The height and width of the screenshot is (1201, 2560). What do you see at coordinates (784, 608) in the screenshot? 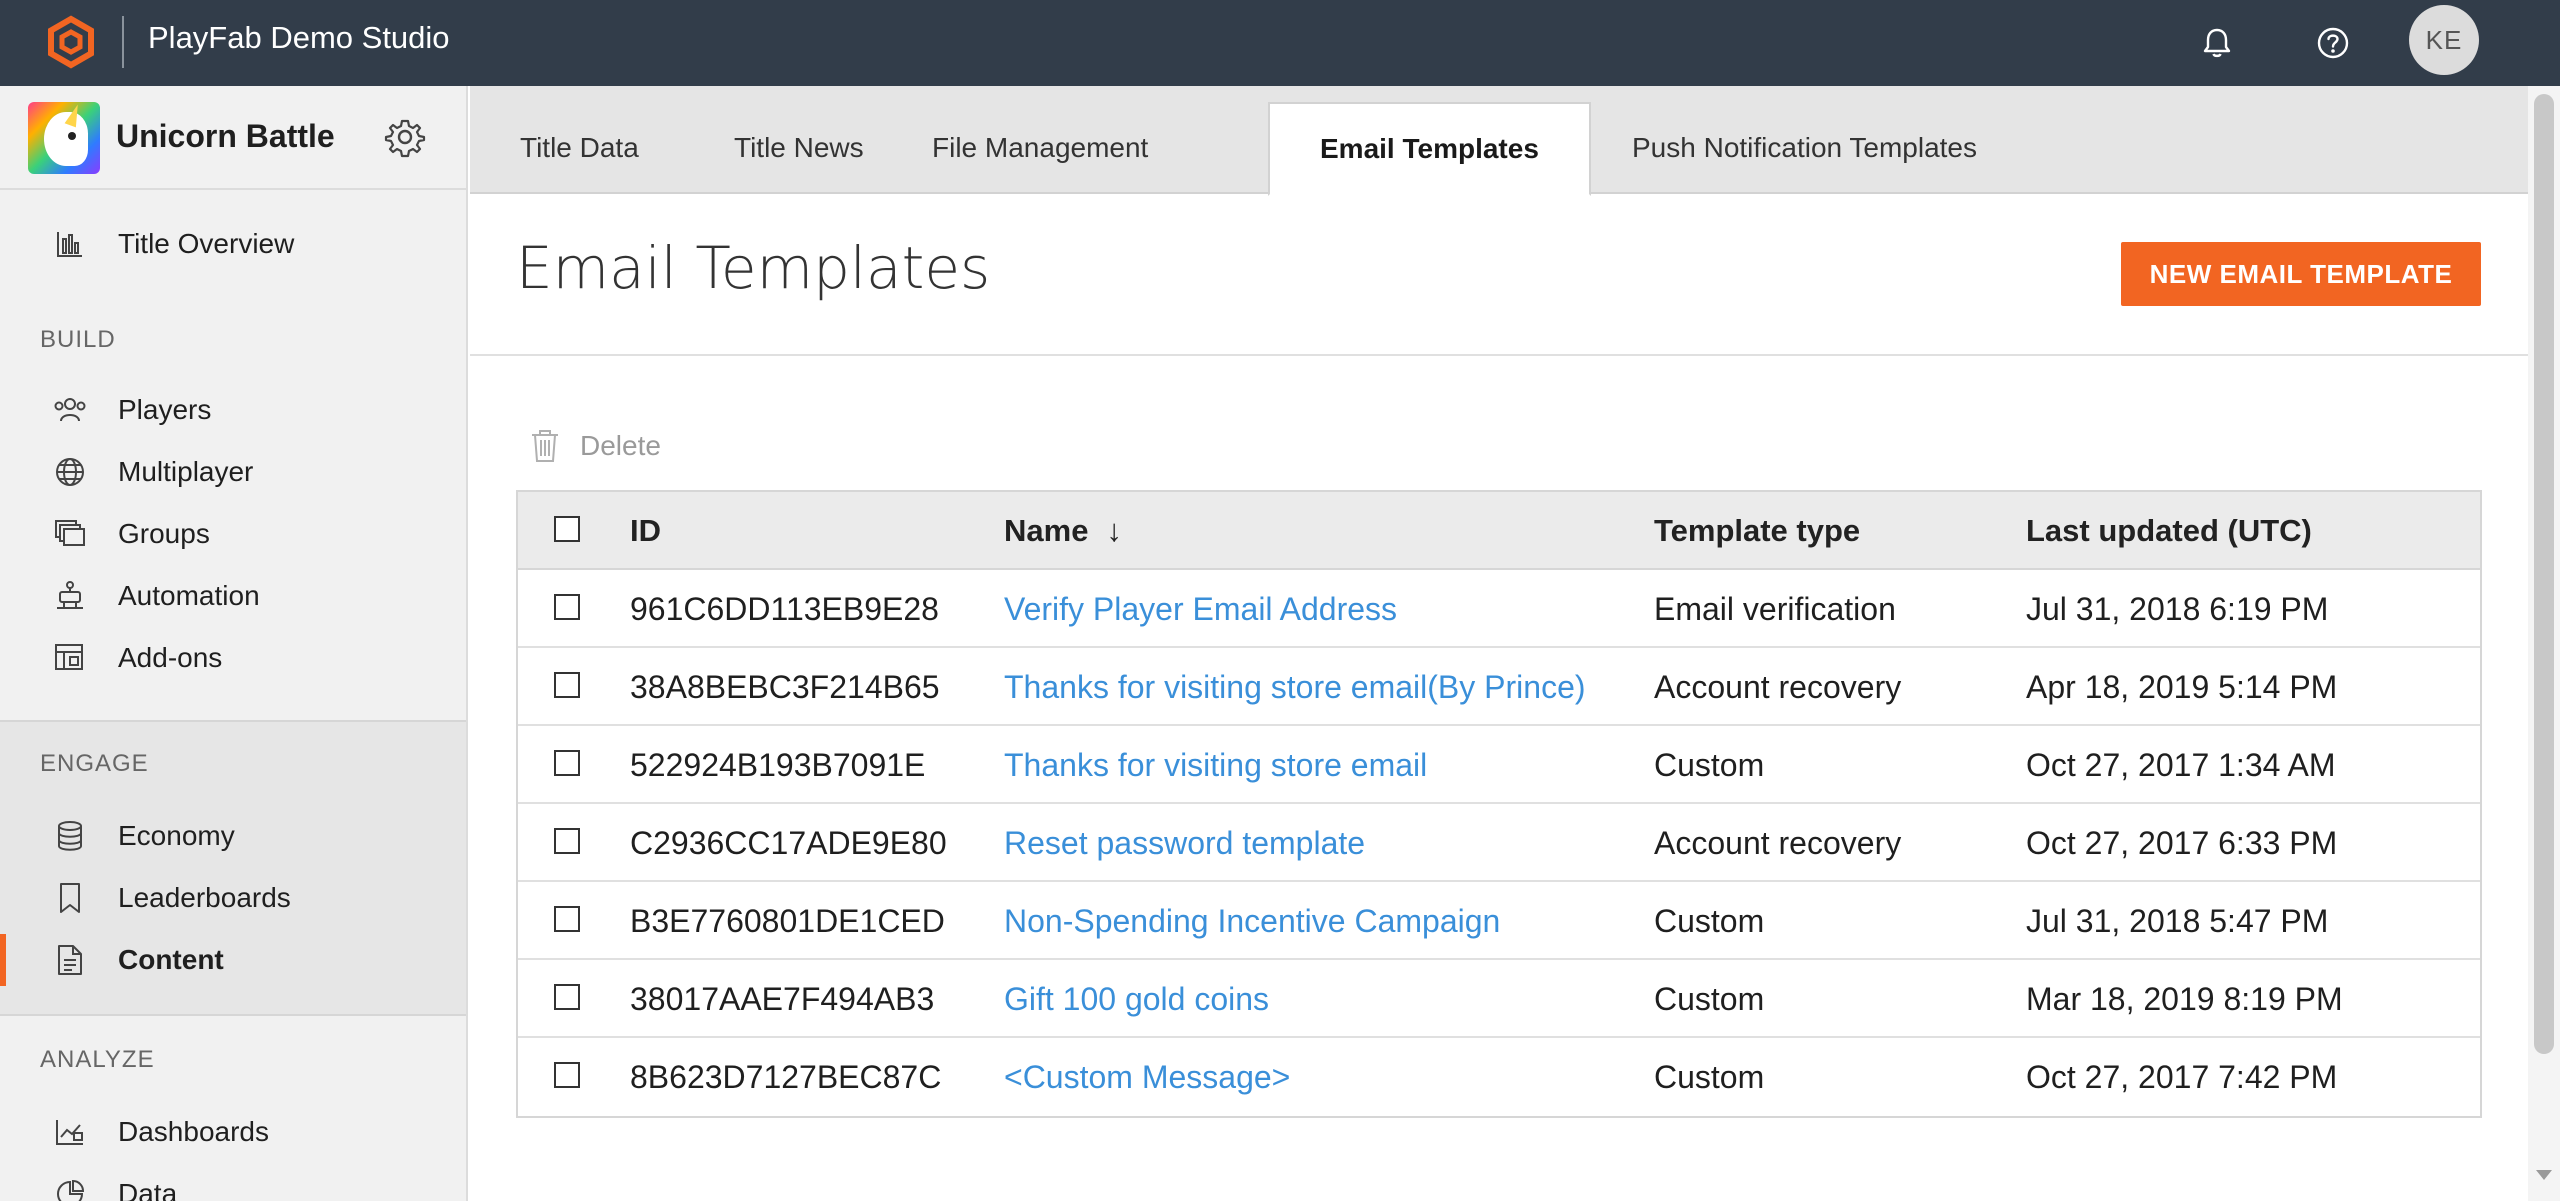
I see `template-id: 961C6DD113EB9E28` at bounding box center [784, 608].